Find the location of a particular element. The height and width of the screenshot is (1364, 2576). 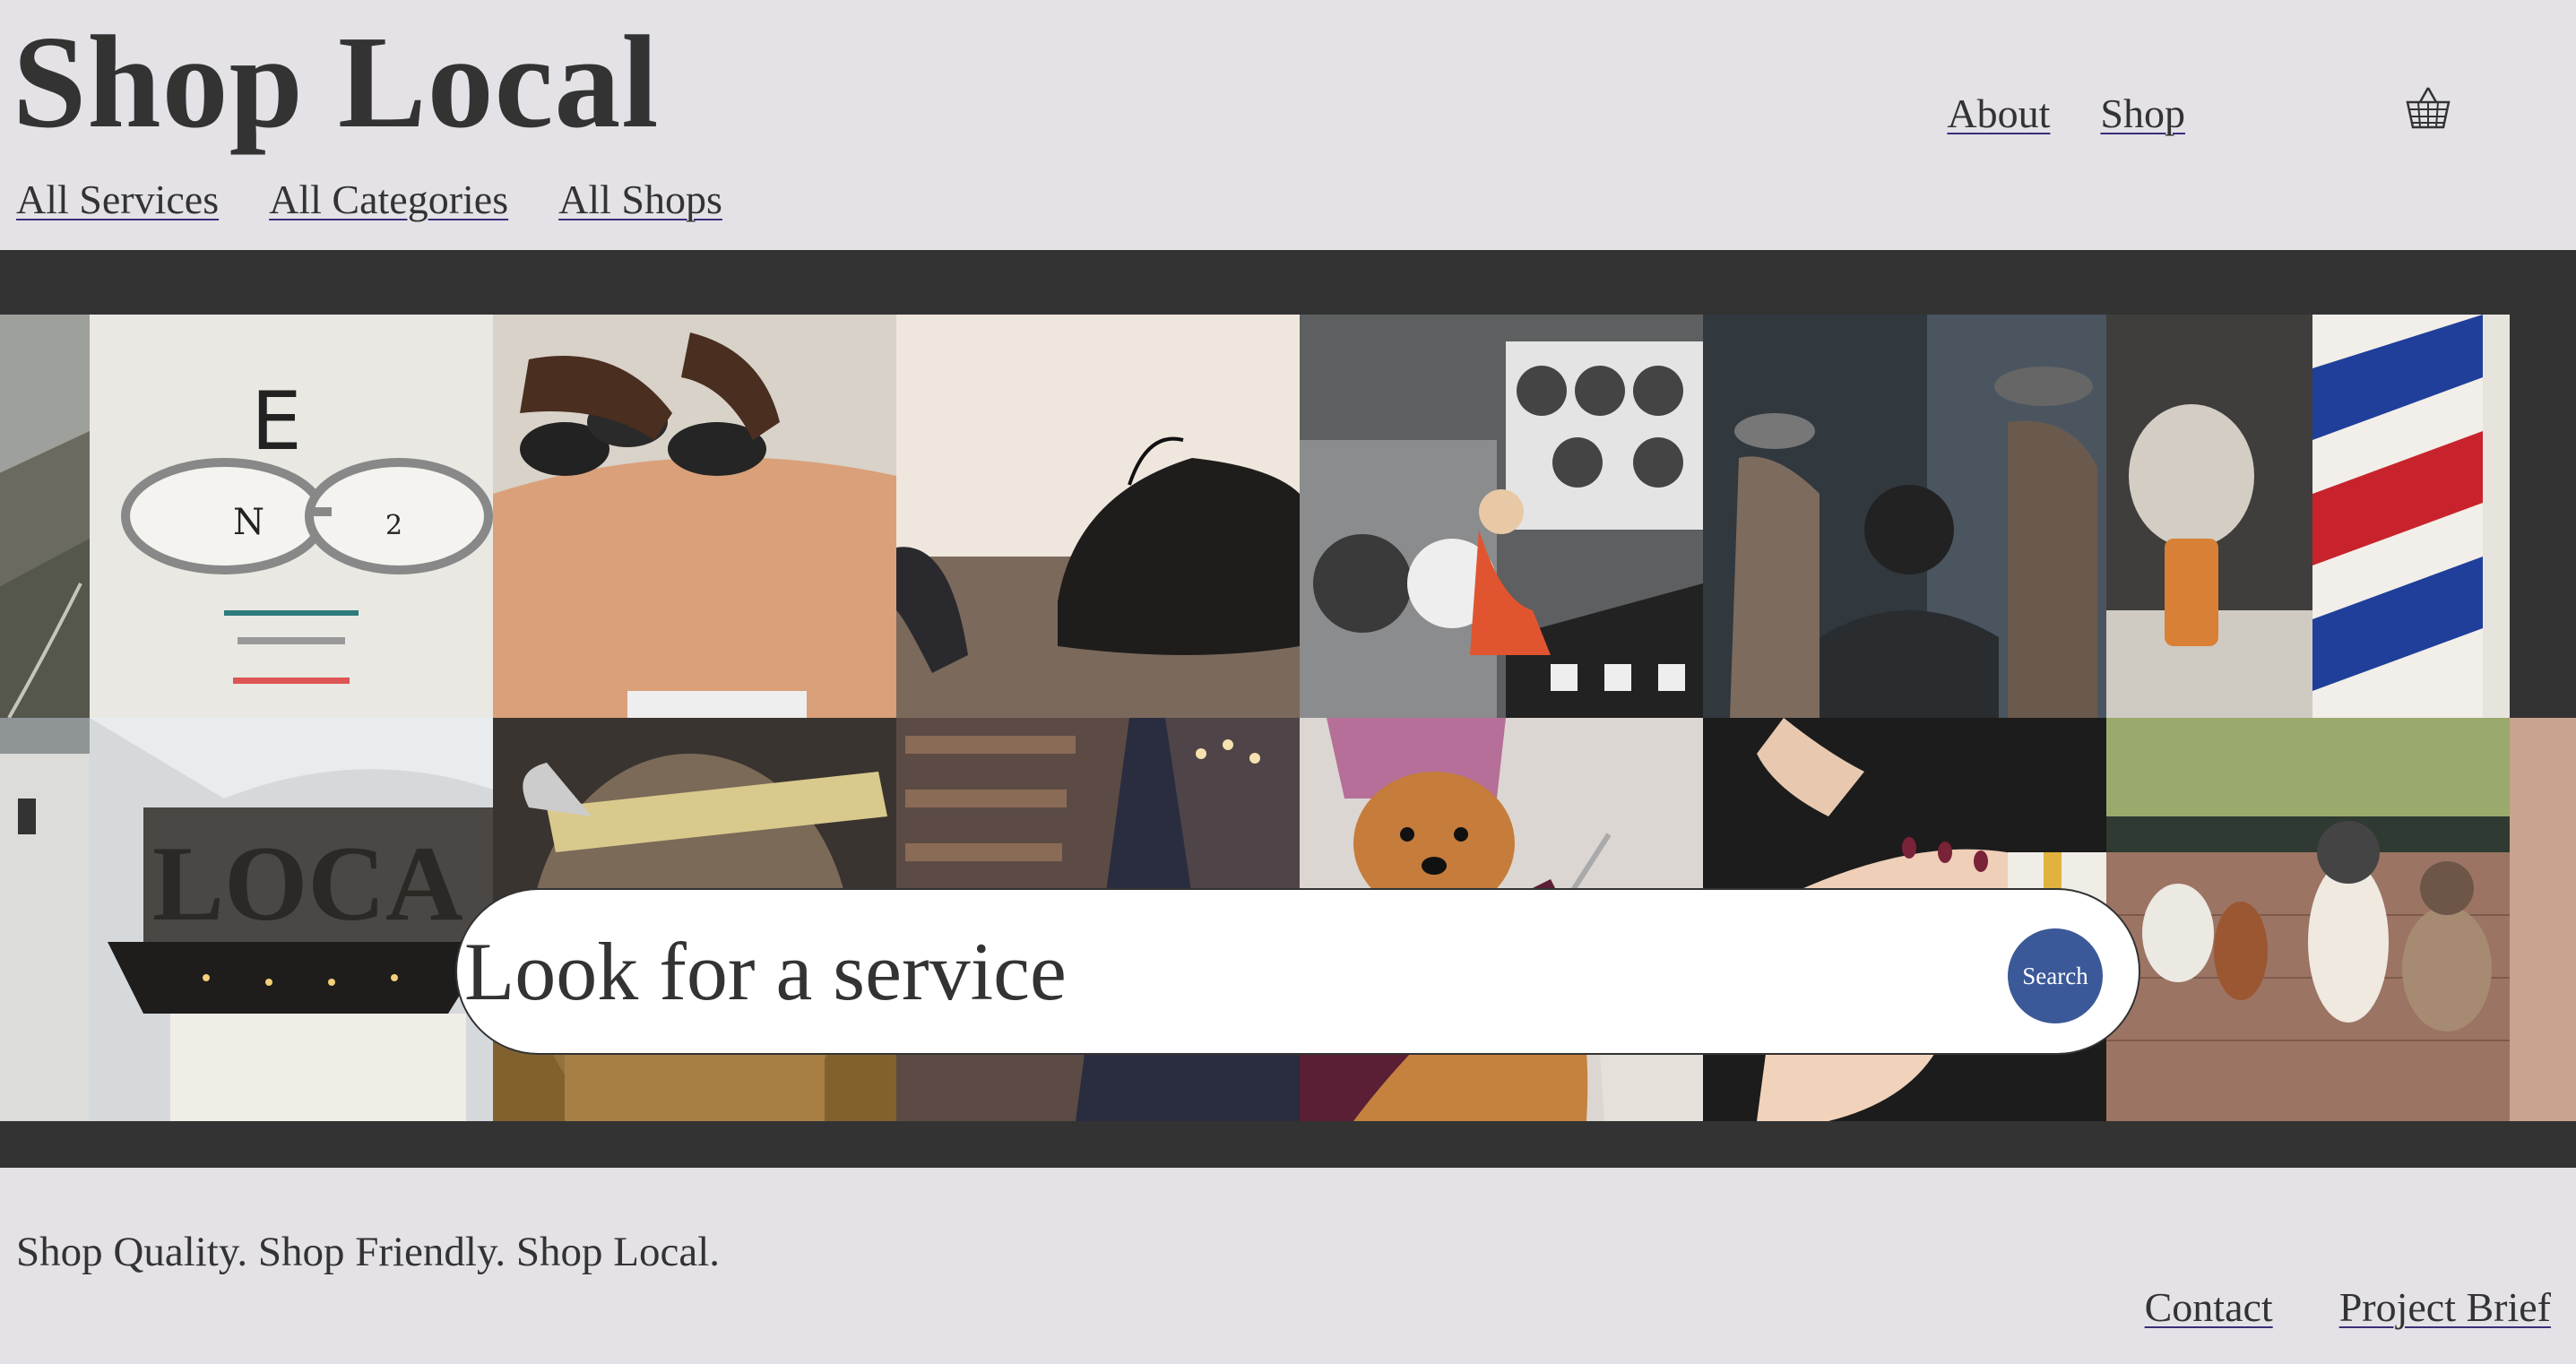

search-bar: Search is located at coordinates (1297, 971).